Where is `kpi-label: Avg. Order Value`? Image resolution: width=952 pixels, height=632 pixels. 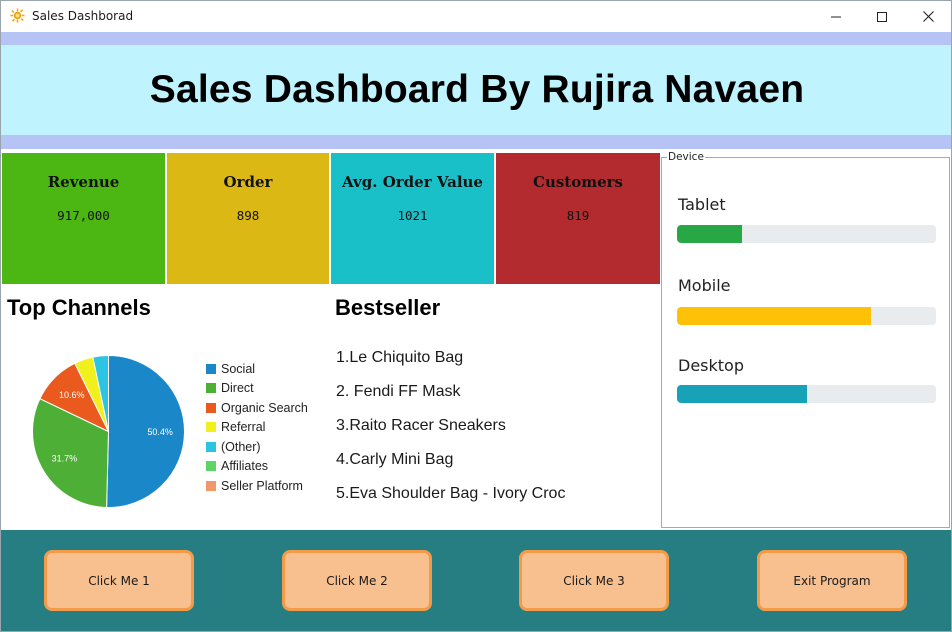 kpi-label: Avg. Order Value is located at coordinates (412, 182).